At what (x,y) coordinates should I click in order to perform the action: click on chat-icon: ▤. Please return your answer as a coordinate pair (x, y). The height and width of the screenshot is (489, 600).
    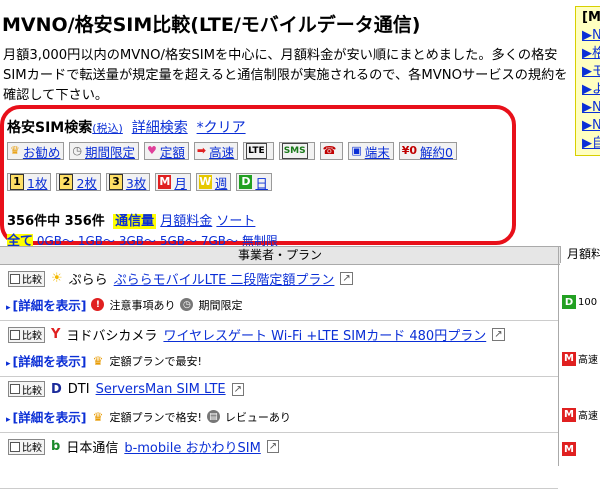
    Looking at the image, I should click on (213, 416).